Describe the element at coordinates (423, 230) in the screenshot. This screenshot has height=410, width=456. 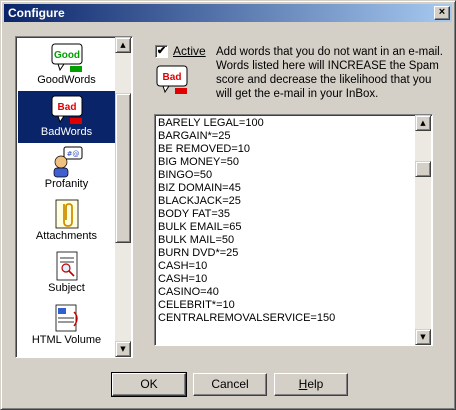
I see `badwords-scrollbar: ▲ ▼` at that location.